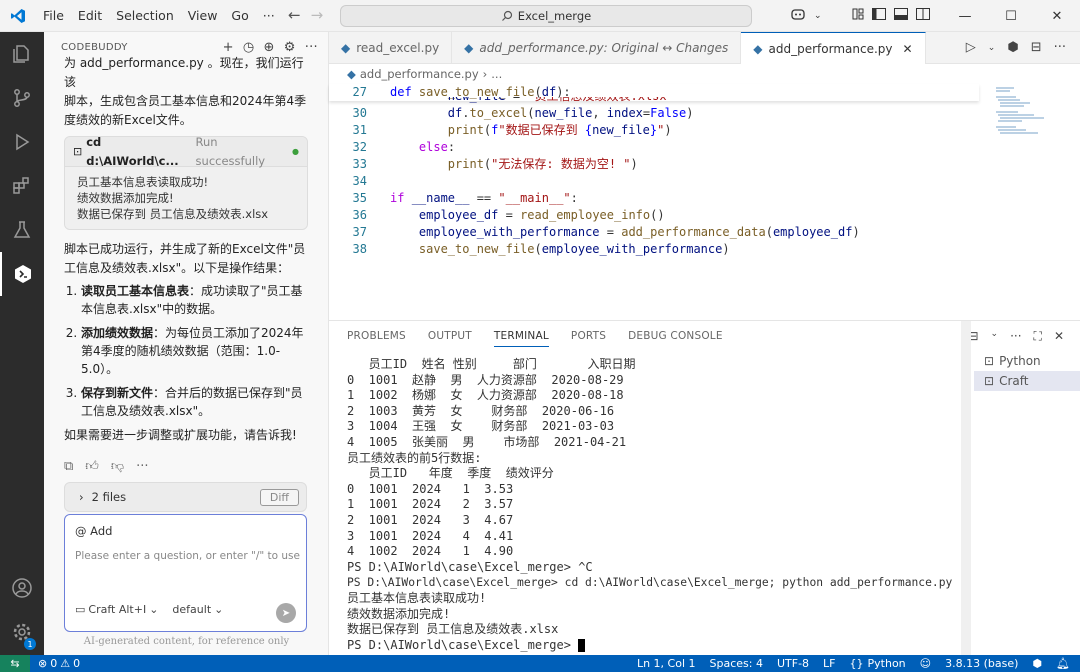 This screenshot has height=672, width=1080. I want to click on terminal-warning-icon: ⊡, so click(78, 151).